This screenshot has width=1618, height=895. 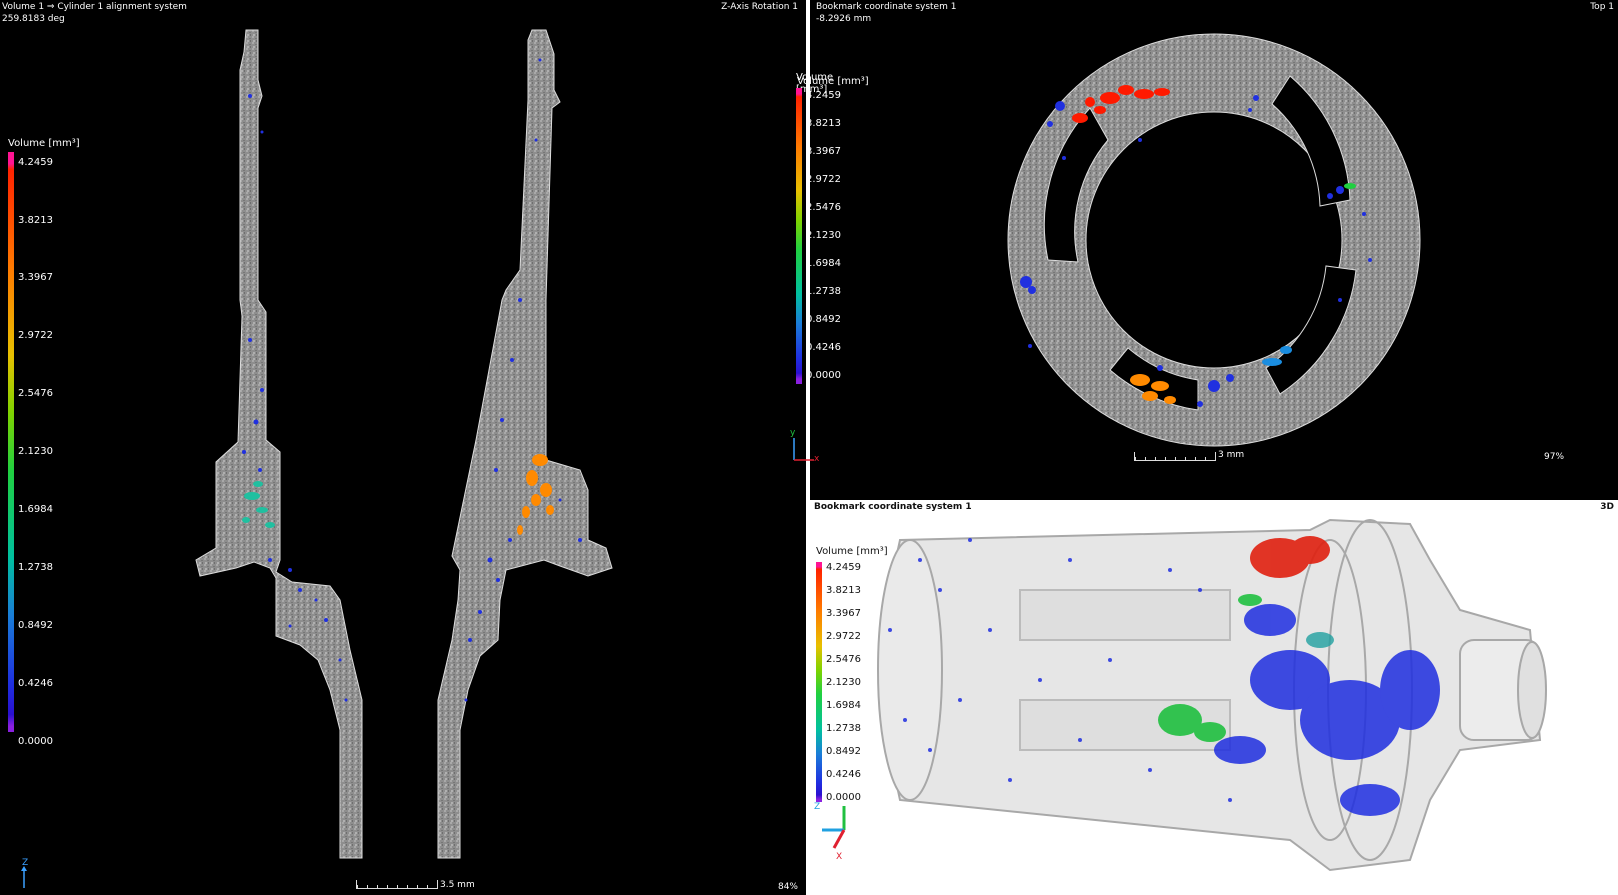 What do you see at coordinates (834, 827) in the screenshot?
I see `3d-axis-triad` at bounding box center [834, 827].